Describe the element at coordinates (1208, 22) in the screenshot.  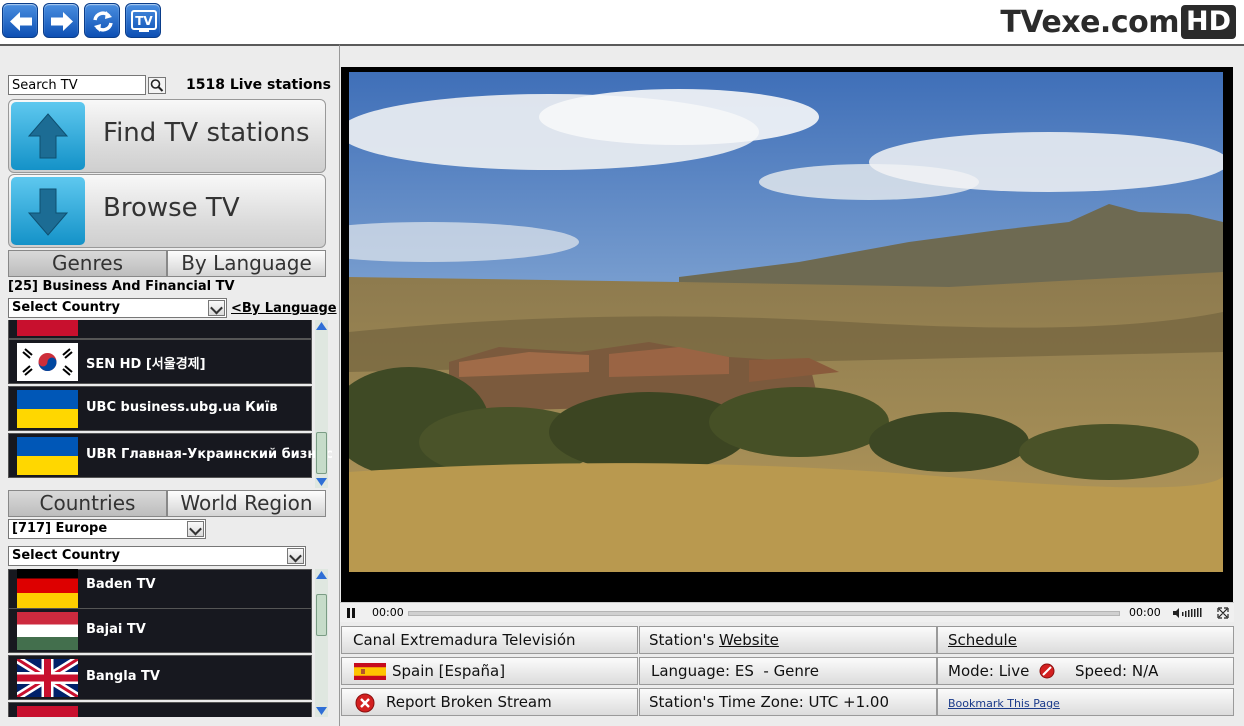
I see `logo-hd-badge: HD` at that location.